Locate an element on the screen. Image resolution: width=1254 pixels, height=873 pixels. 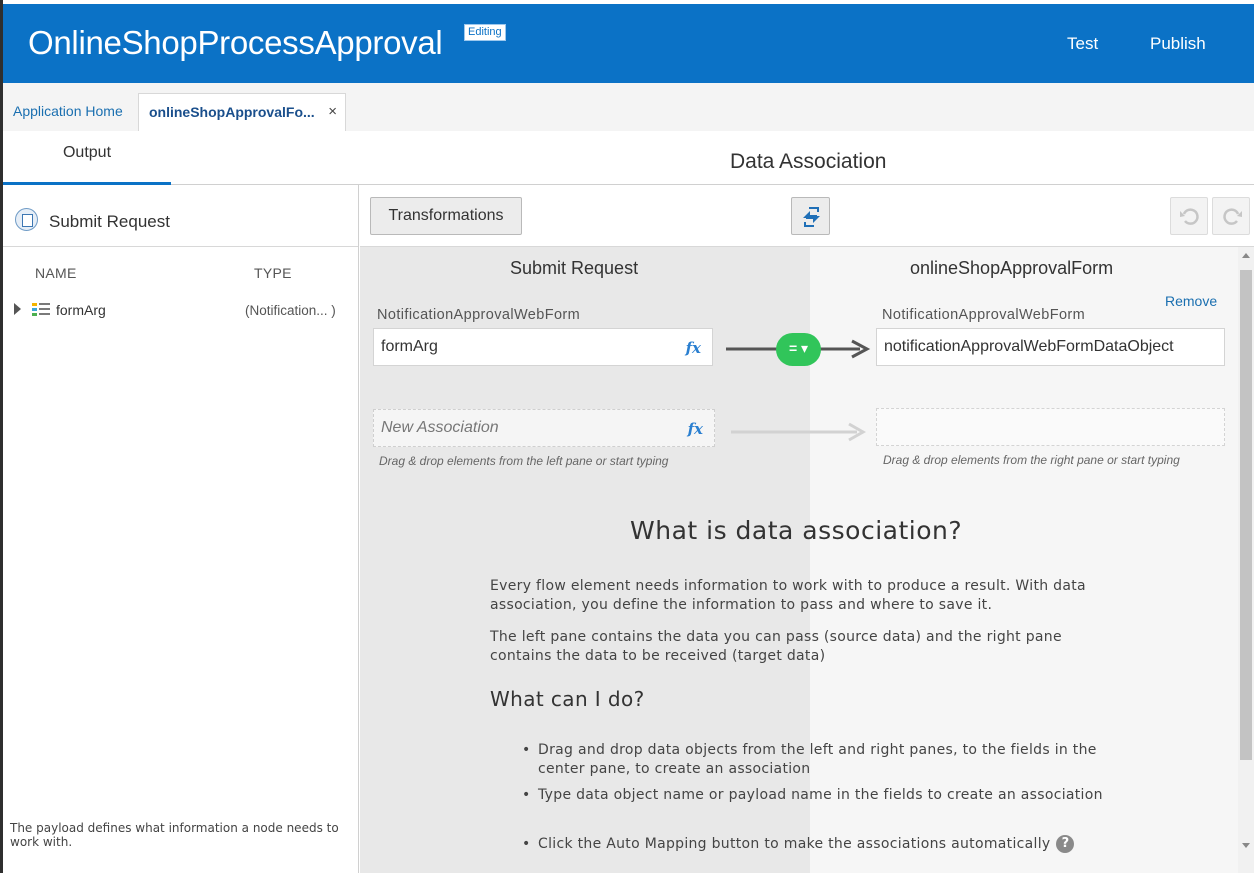
undo-icon is located at coordinates (1189, 216).